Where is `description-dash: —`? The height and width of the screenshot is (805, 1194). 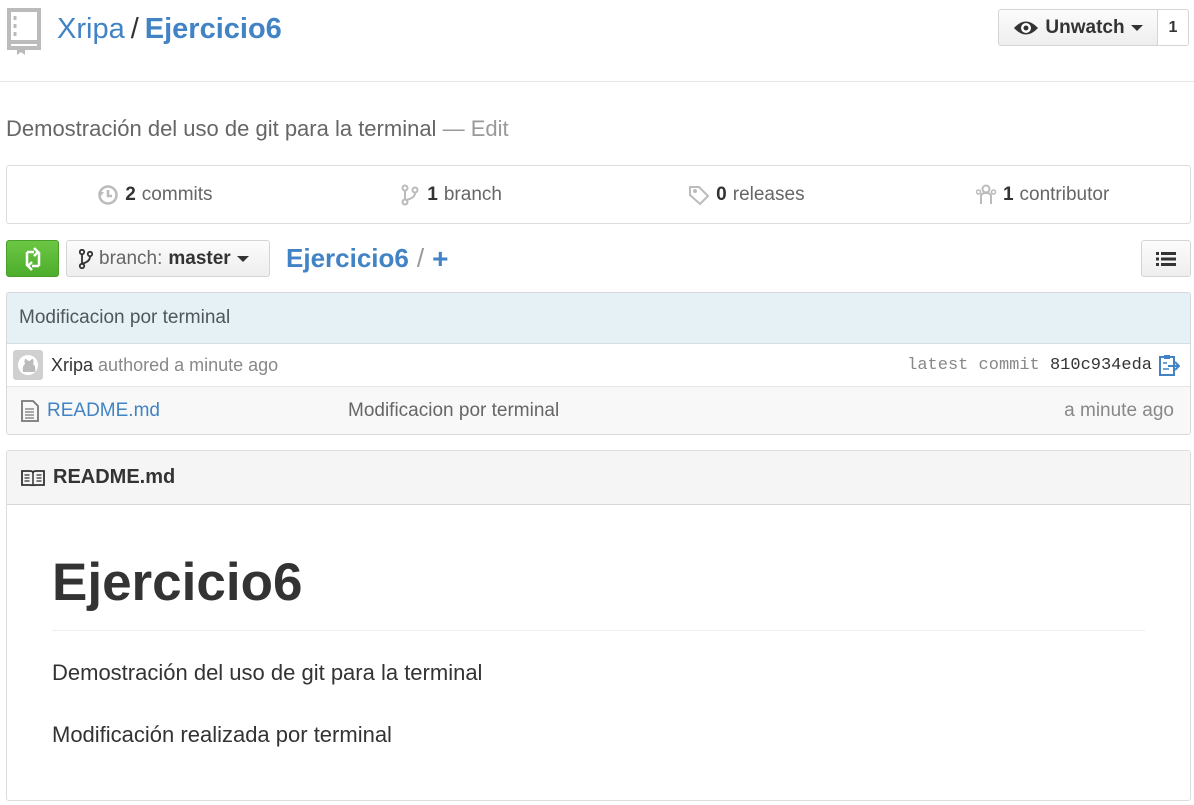 description-dash: — is located at coordinates (453, 128).